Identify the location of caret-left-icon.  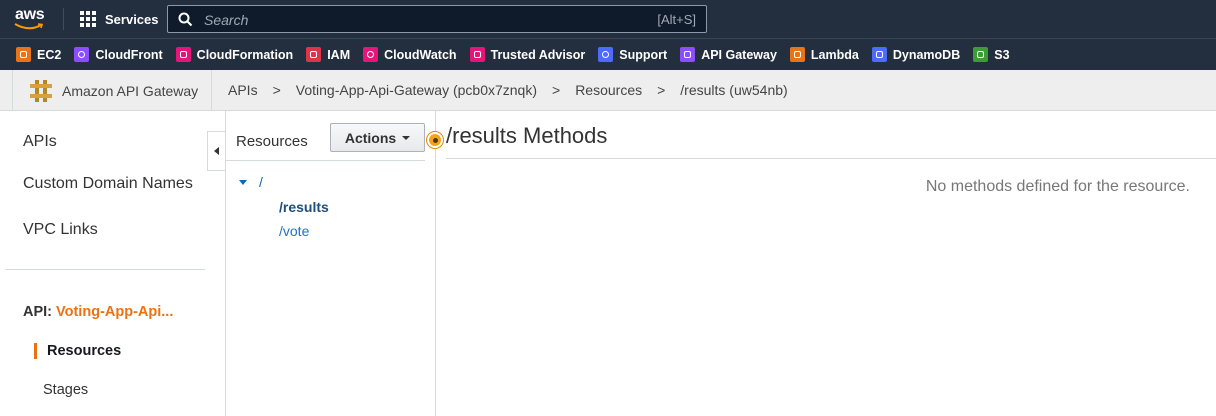
(216, 151).